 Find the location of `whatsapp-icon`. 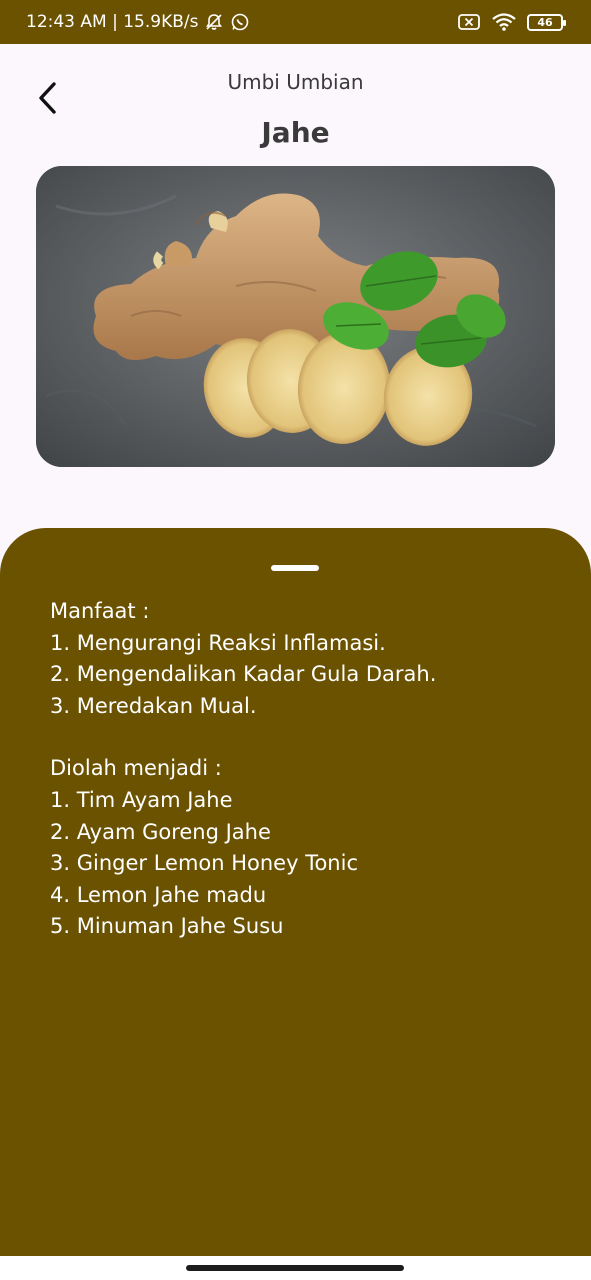

whatsapp-icon is located at coordinates (240, 22).